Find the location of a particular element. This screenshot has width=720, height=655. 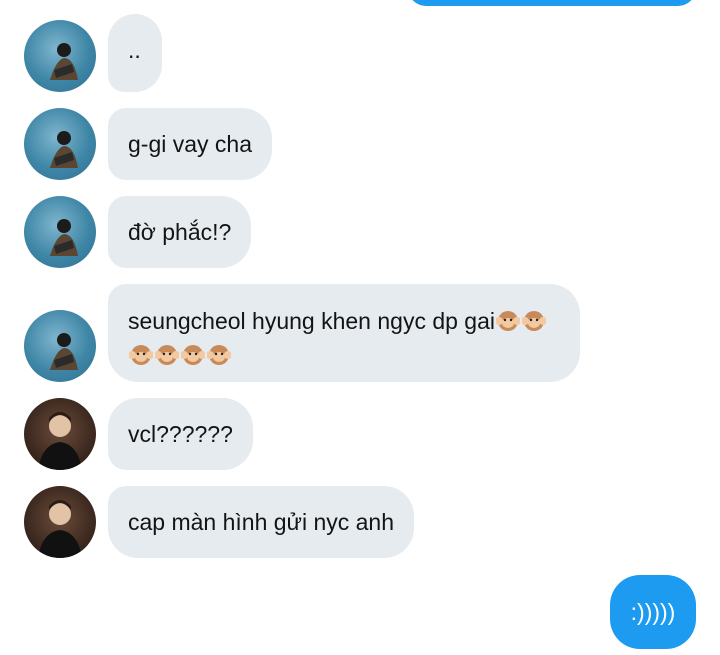

message-text: đờ phắc!? is located at coordinates (180, 232).